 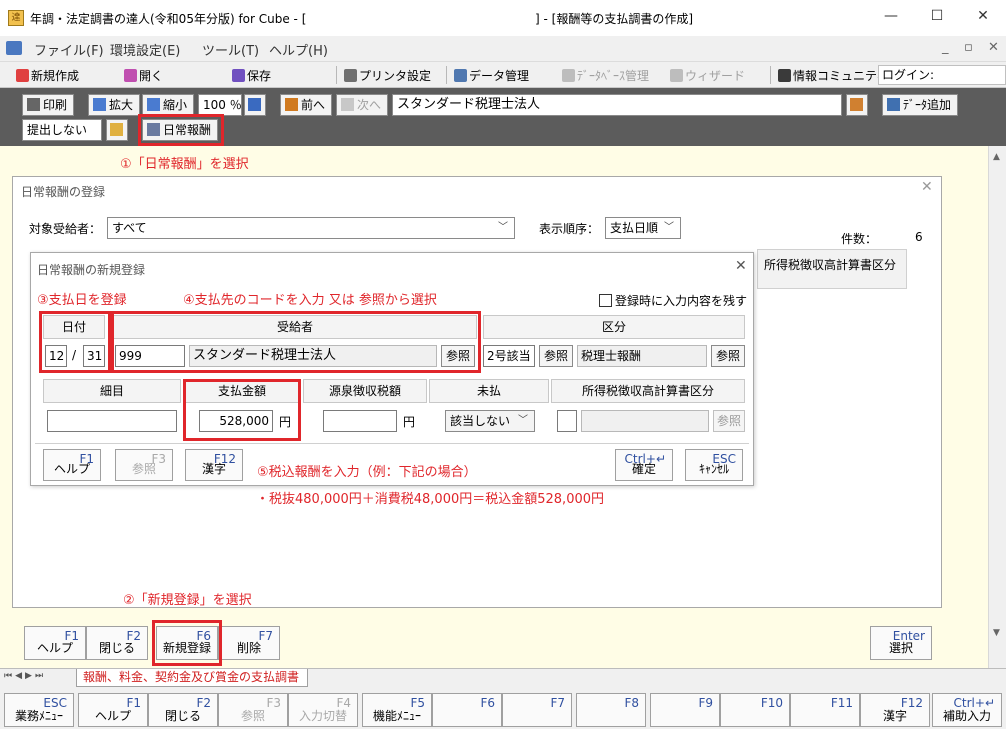 I want to click on fkey-ctrl-enter: Ctrl+↵ 補助入力, so click(x=967, y=710).